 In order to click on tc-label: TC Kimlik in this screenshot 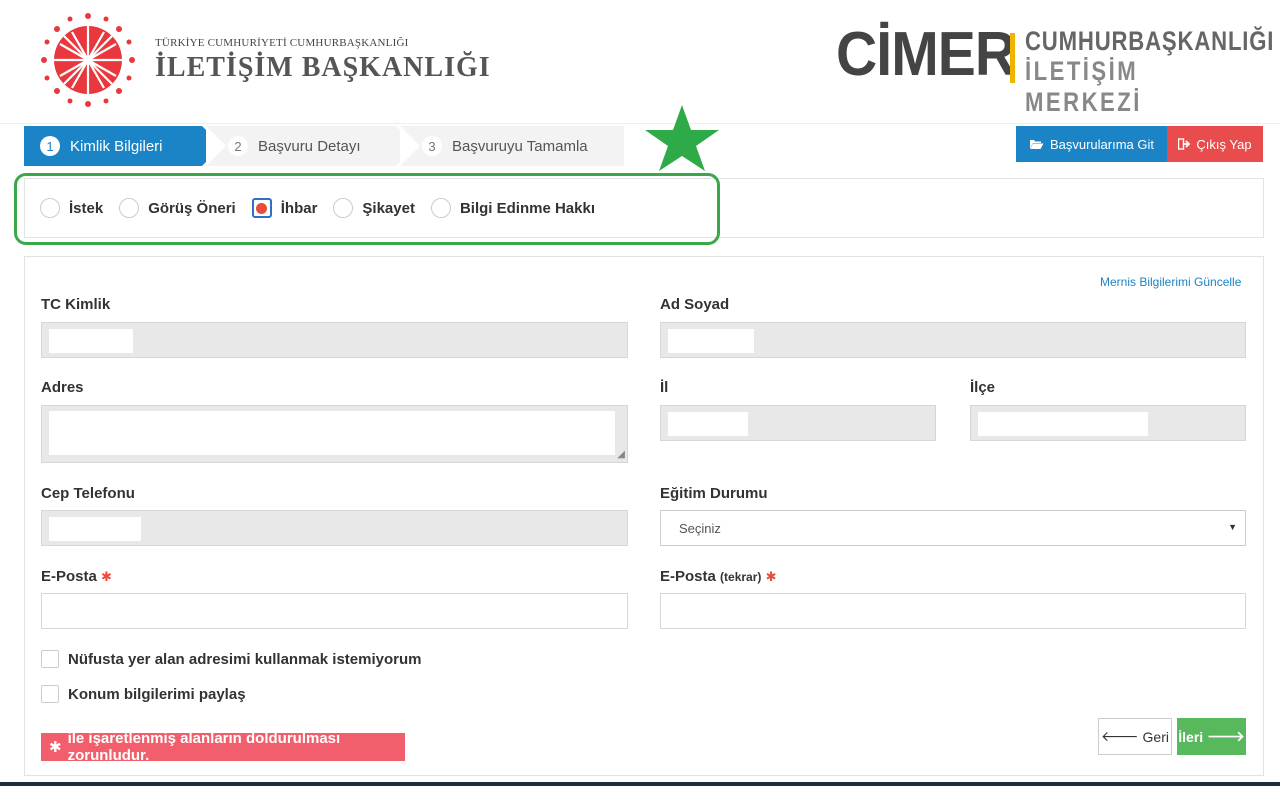, I will do `click(76, 304)`.